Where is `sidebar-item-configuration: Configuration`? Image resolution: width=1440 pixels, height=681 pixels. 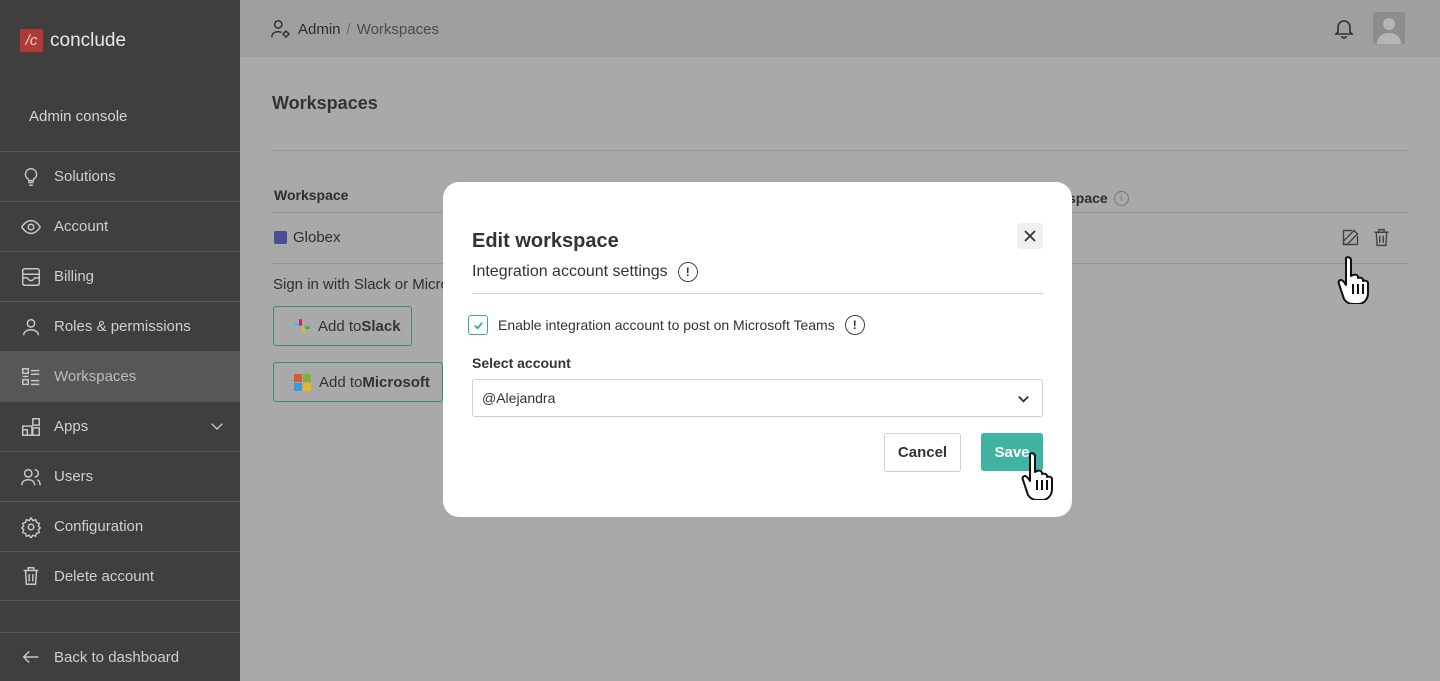
sidebar-item-configuration: Configuration is located at coordinates (120, 526).